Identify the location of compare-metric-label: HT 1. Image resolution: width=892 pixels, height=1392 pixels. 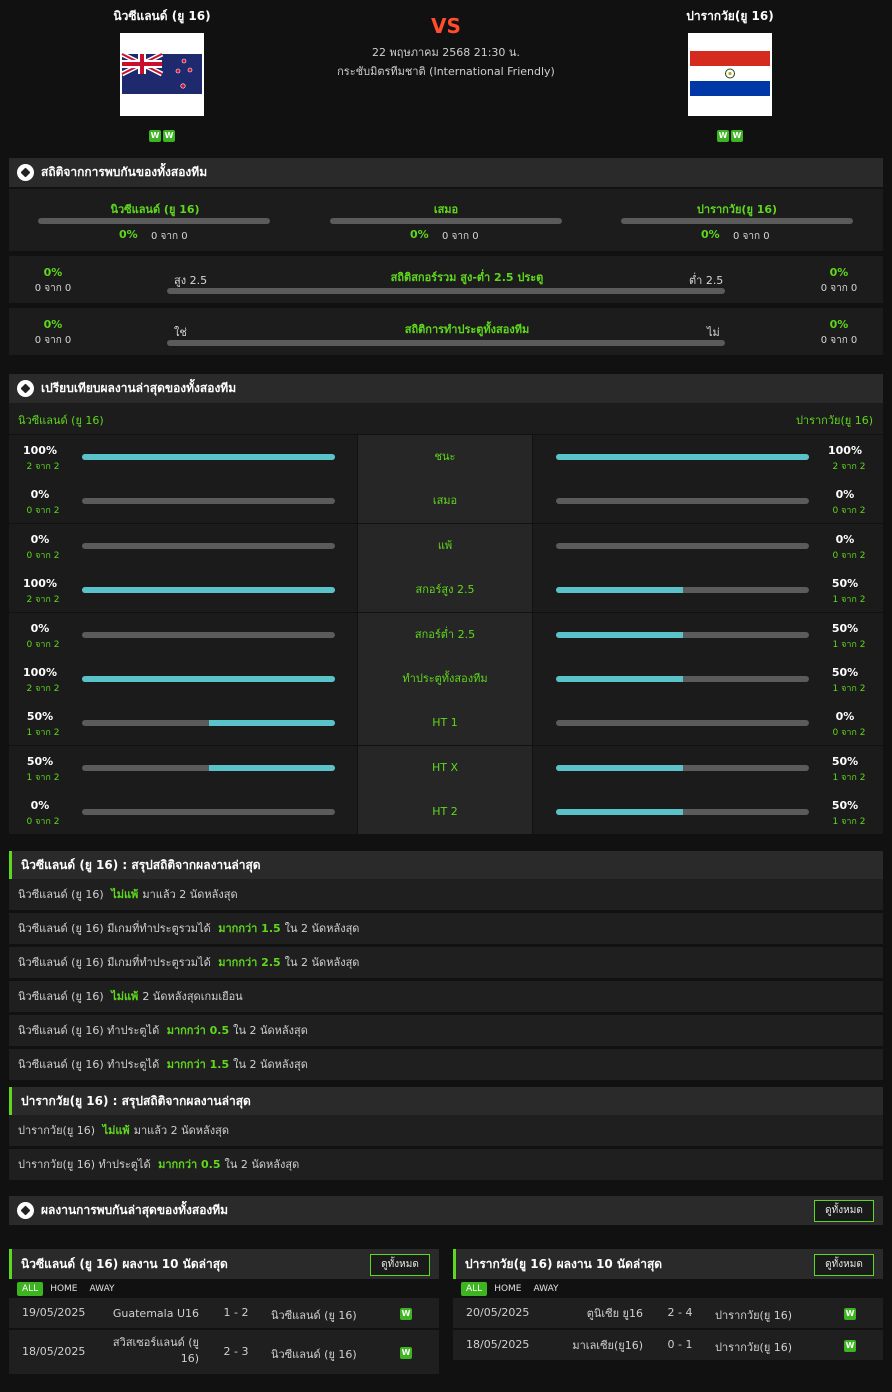
(445, 723).